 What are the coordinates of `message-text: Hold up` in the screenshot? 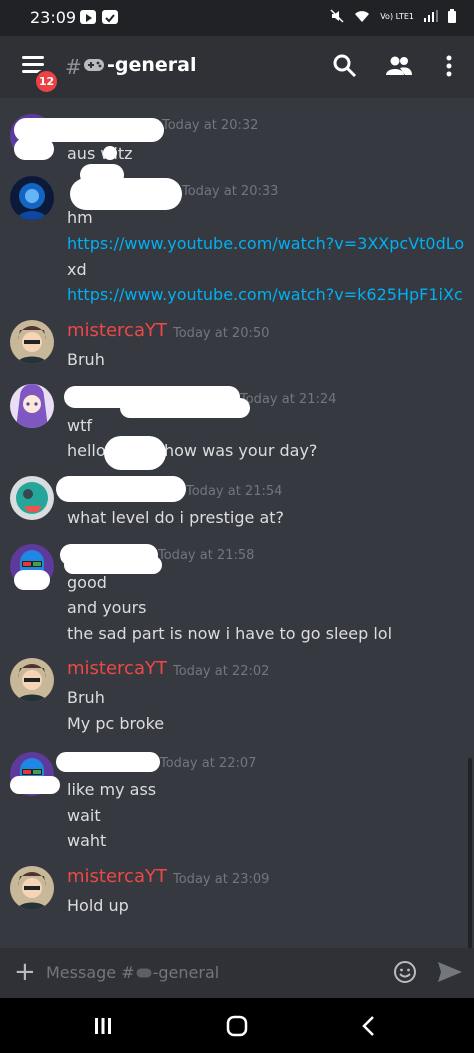 It's located at (98, 905).